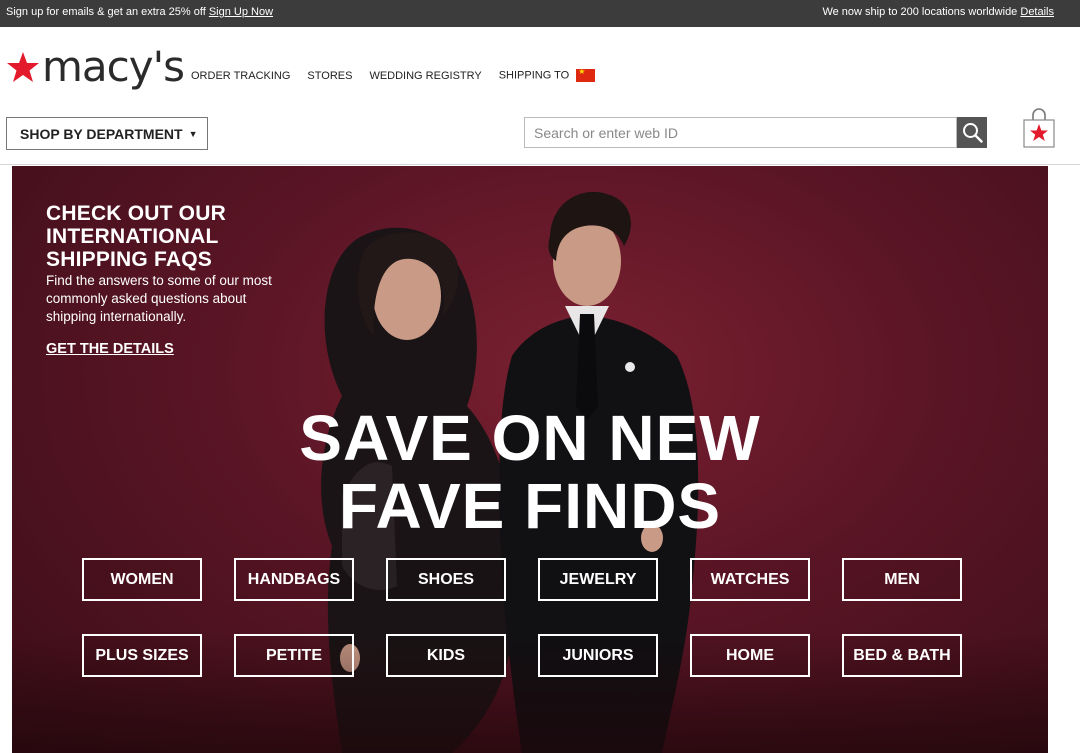  Describe the element at coordinates (530, 438) in the screenshot. I see `headline-line-1: SAVE ON NEW` at that location.